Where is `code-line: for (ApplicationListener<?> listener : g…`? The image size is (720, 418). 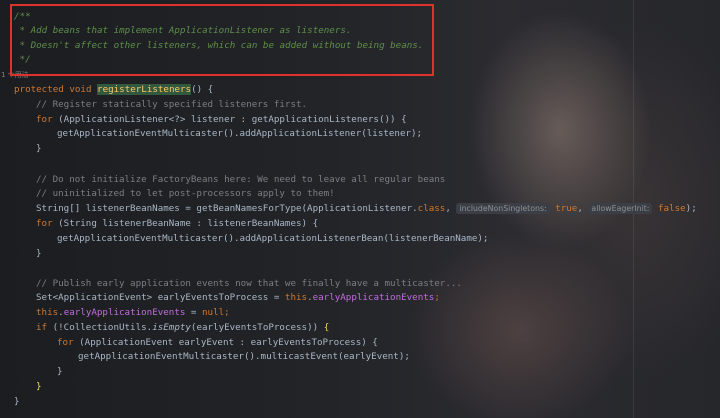 code-line: for (ApplicationListener<?> listener : g… is located at coordinates (221, 120).